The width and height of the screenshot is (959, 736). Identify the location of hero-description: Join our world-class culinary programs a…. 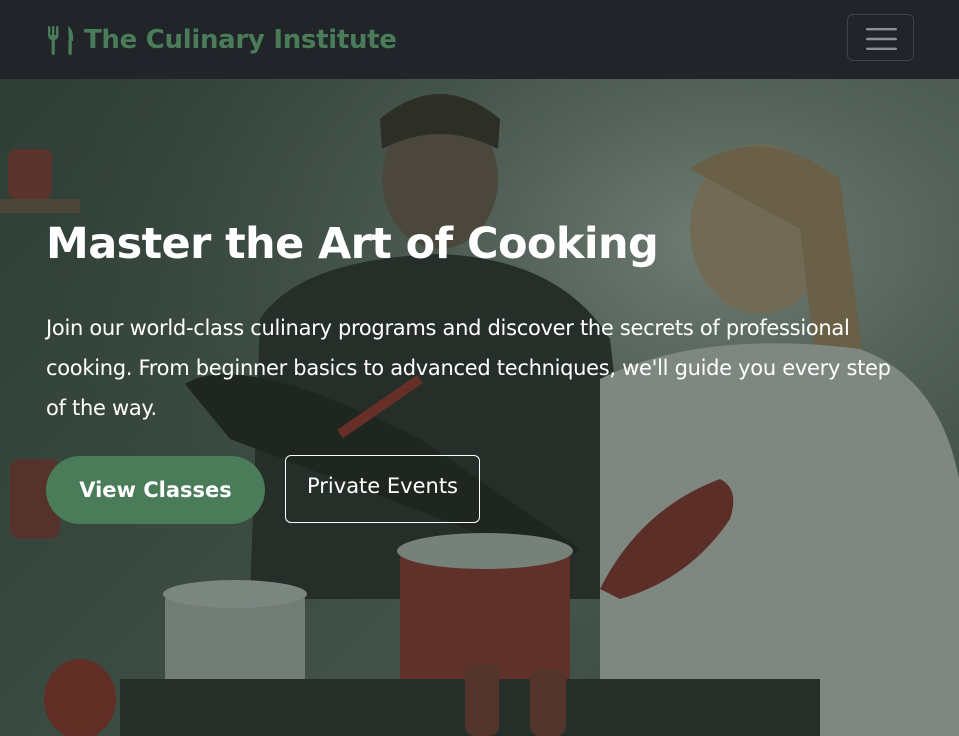
(468, 368).